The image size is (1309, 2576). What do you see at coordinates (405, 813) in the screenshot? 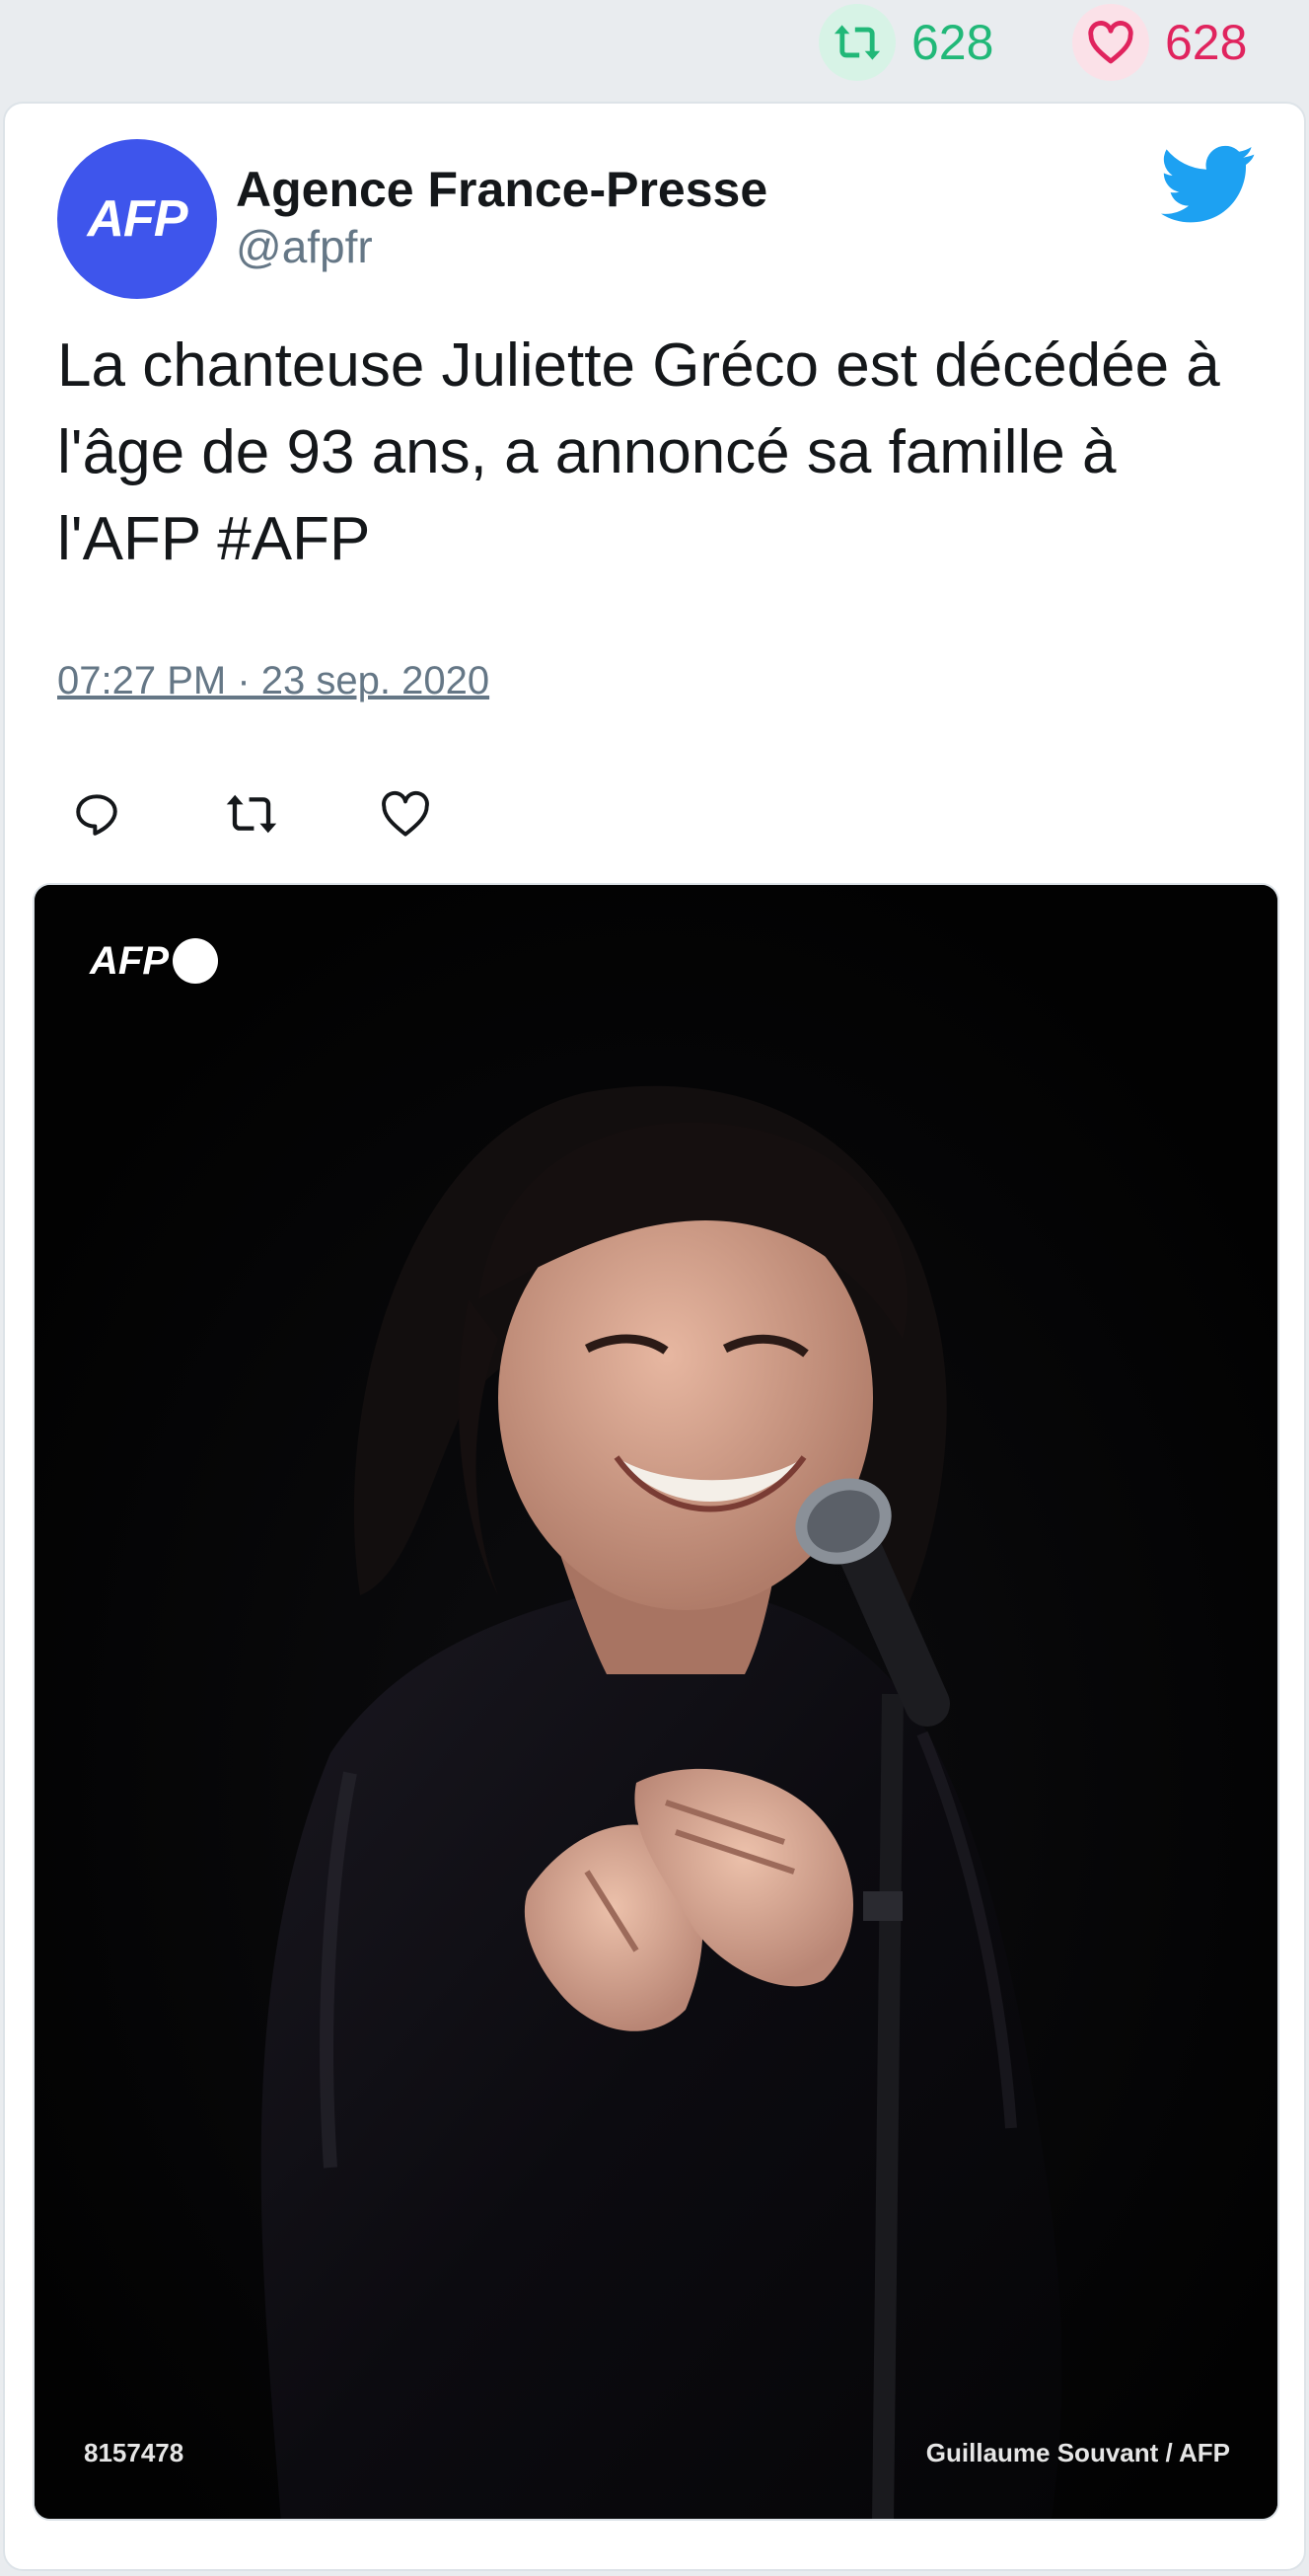
I see `like-icon` at bounding box center [405, 813].